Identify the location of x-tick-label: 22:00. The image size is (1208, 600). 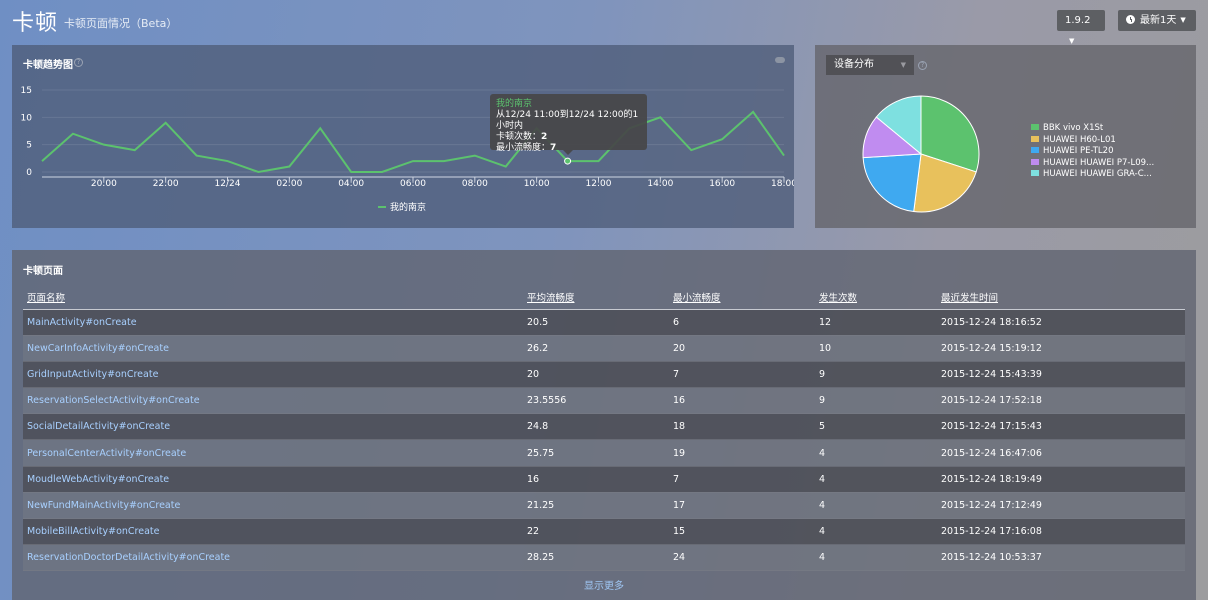
(166, 184).